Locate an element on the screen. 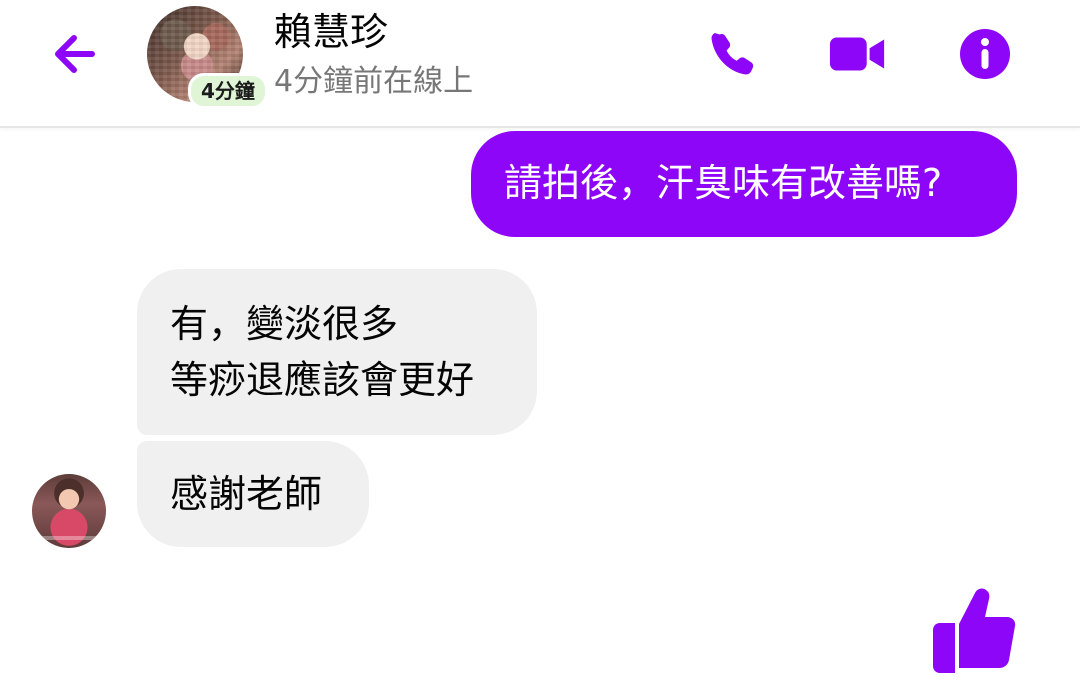 This screenshot has width=1080, height=680. phone-icon is located at coordinates (732, 54).